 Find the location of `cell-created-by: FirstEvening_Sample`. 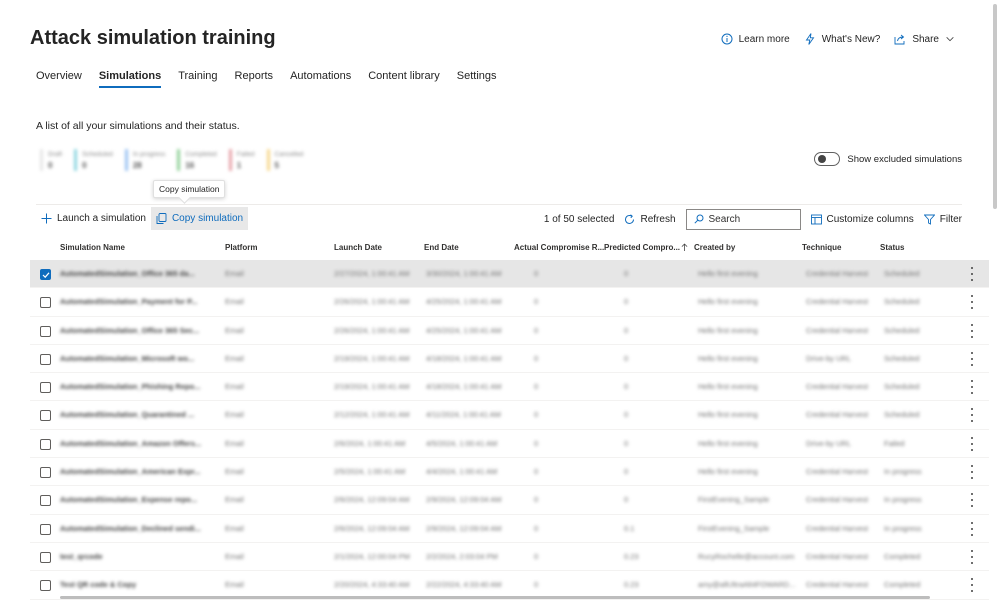

cell-created-by: FirstEvening_Sample is located at coordinates (734, 500).